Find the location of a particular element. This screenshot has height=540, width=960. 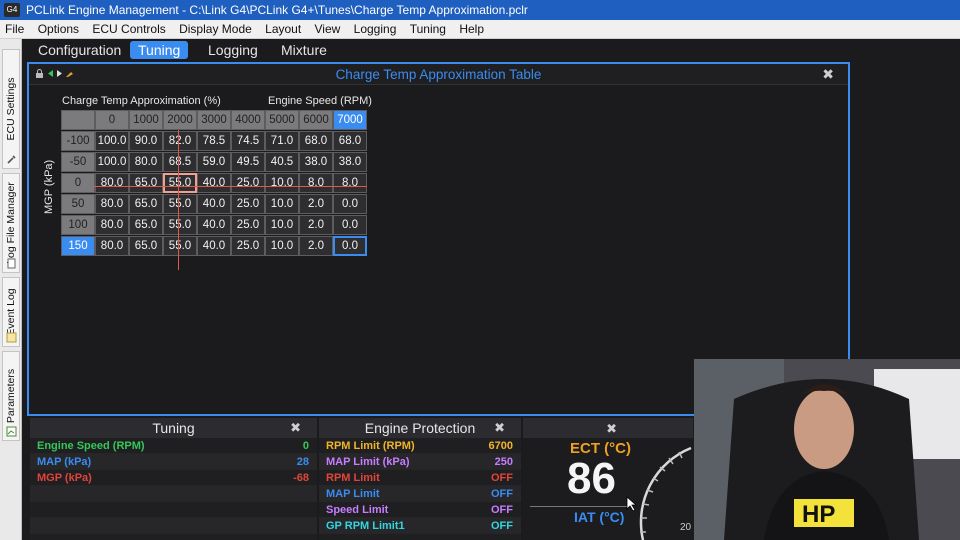

protection-row-label: MAP Limit (kPa) is located at coordinates (368, 462).